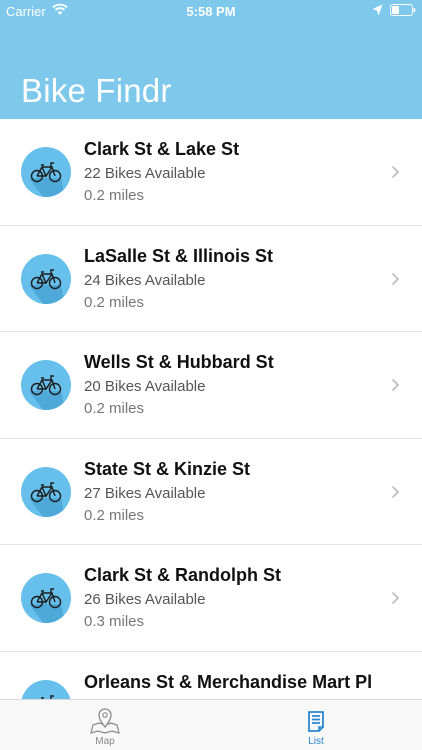 This screenshot has width=422, height=750. What do you see at coordinates (316, 741) in the screenshot?
I see `tab-list-label: List` at bounding box center [316, 741].